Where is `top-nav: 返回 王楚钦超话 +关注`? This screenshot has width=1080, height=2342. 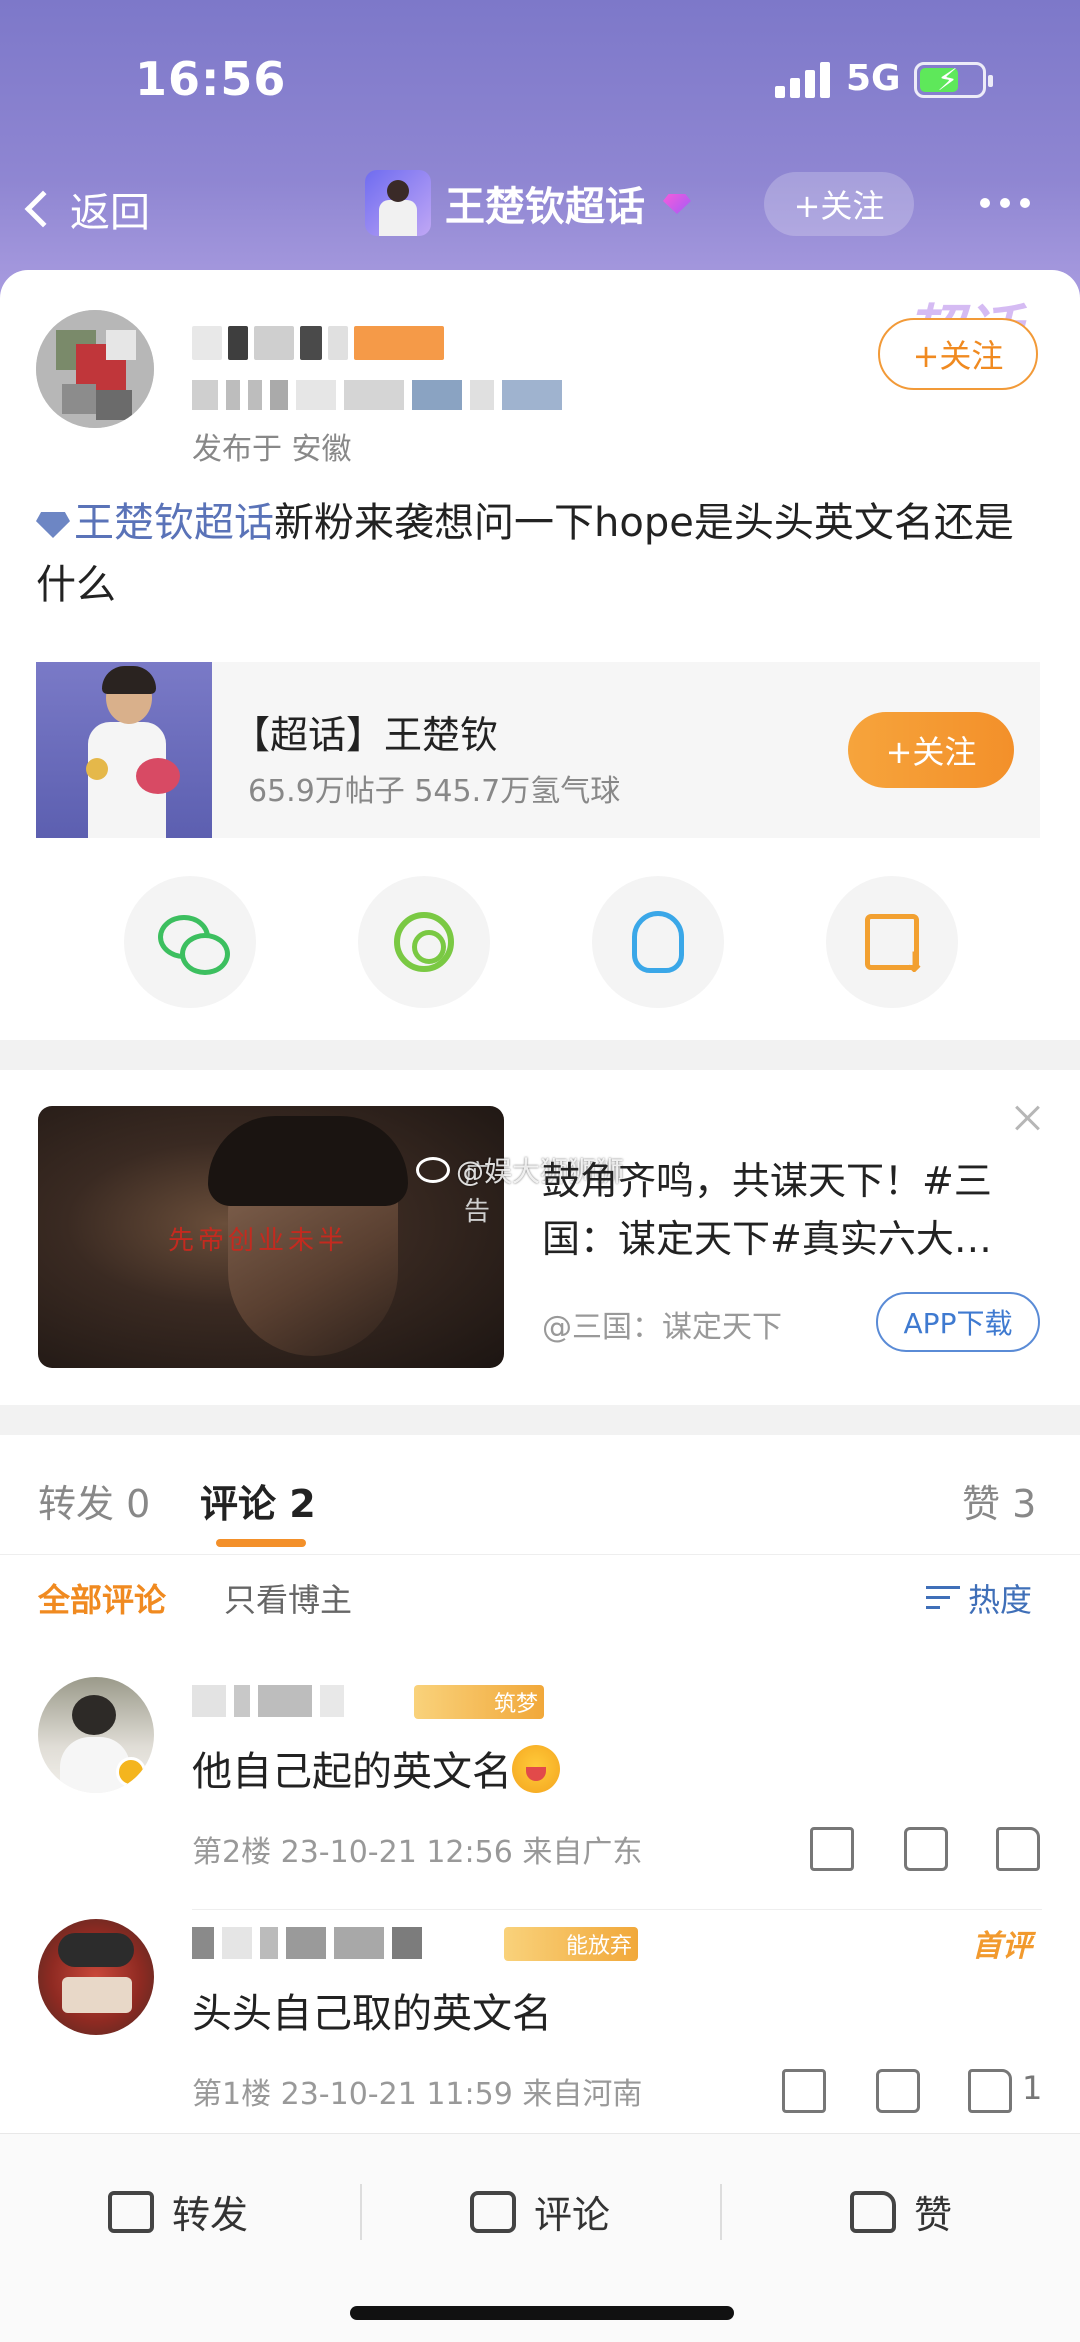
top-nav: 返回 王楚钦超话 +关注 is located at coordinates (540, 215).